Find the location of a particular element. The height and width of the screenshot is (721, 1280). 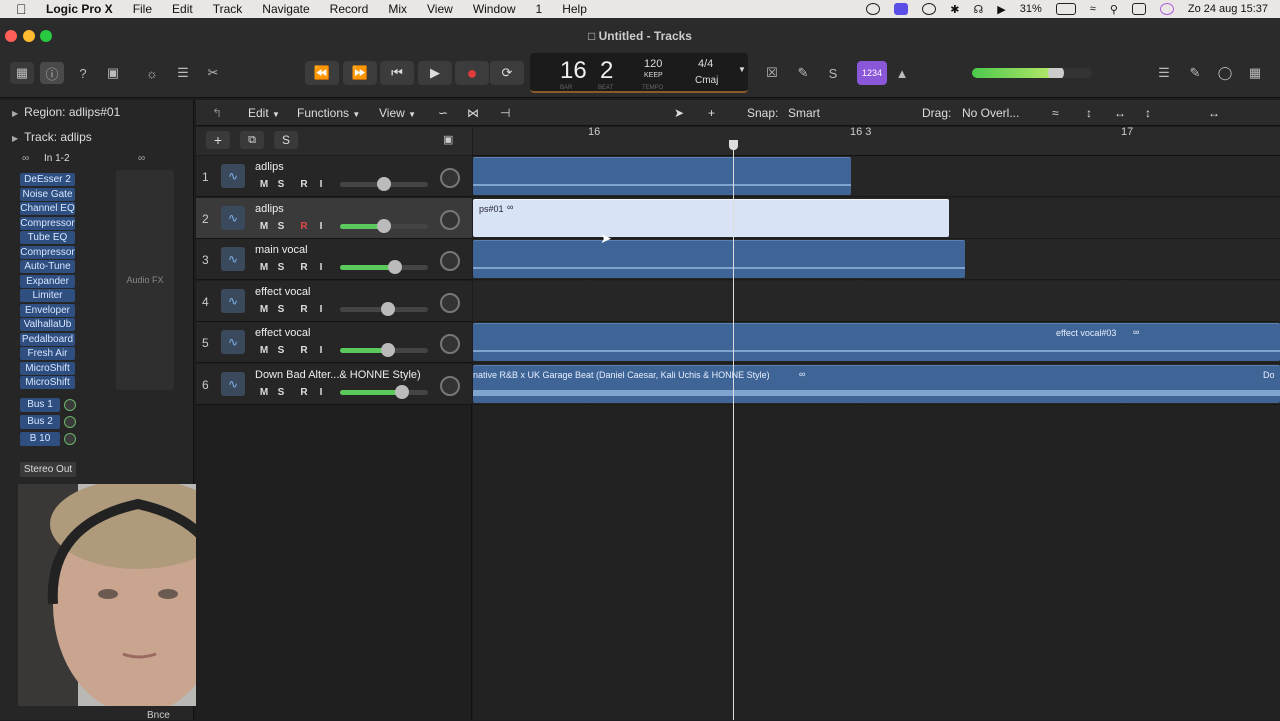

audio-fx-slot: Audio FX is located at coordinates (145, 280).